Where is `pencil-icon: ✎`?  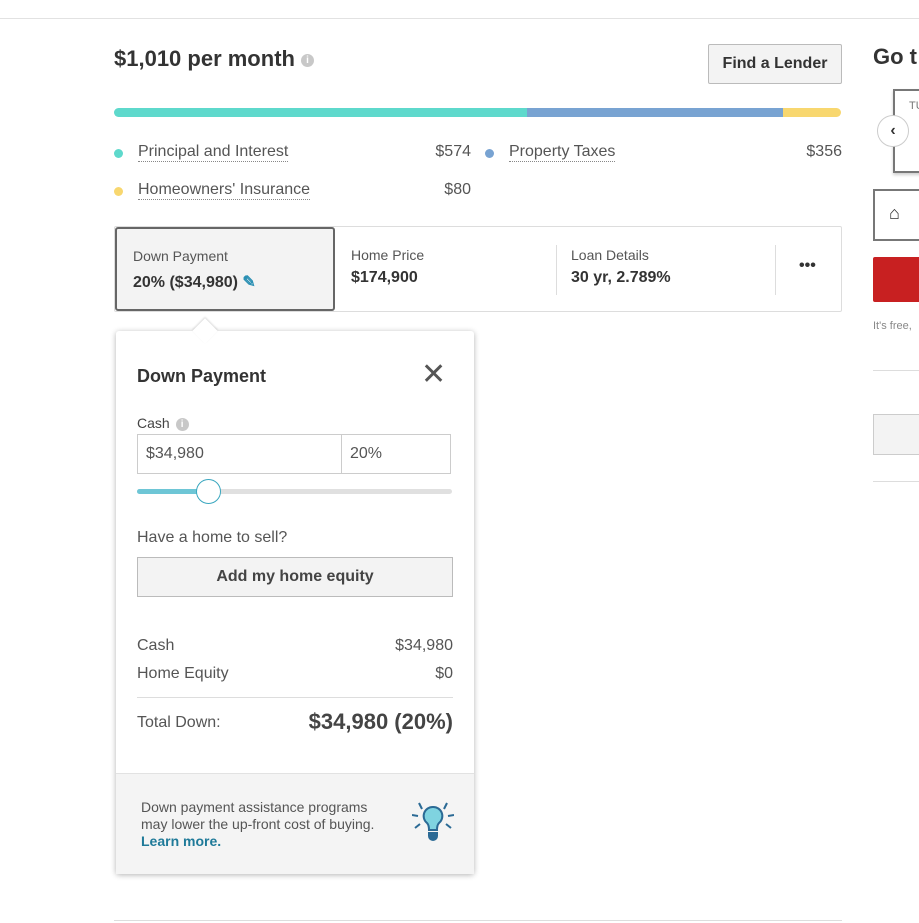 pencil-icon: ✎ is located at coordinates (248, 282).